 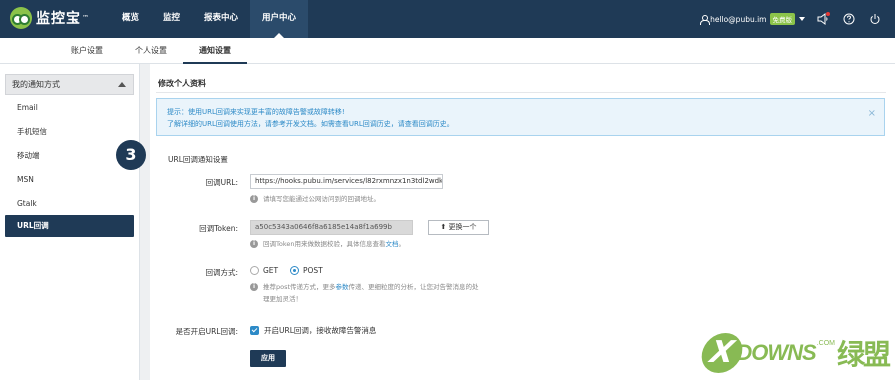 I want to click on method-help-suffix: 传递、更细粒度的分析，让您对告警消息的处, so click(x=413, y=287).